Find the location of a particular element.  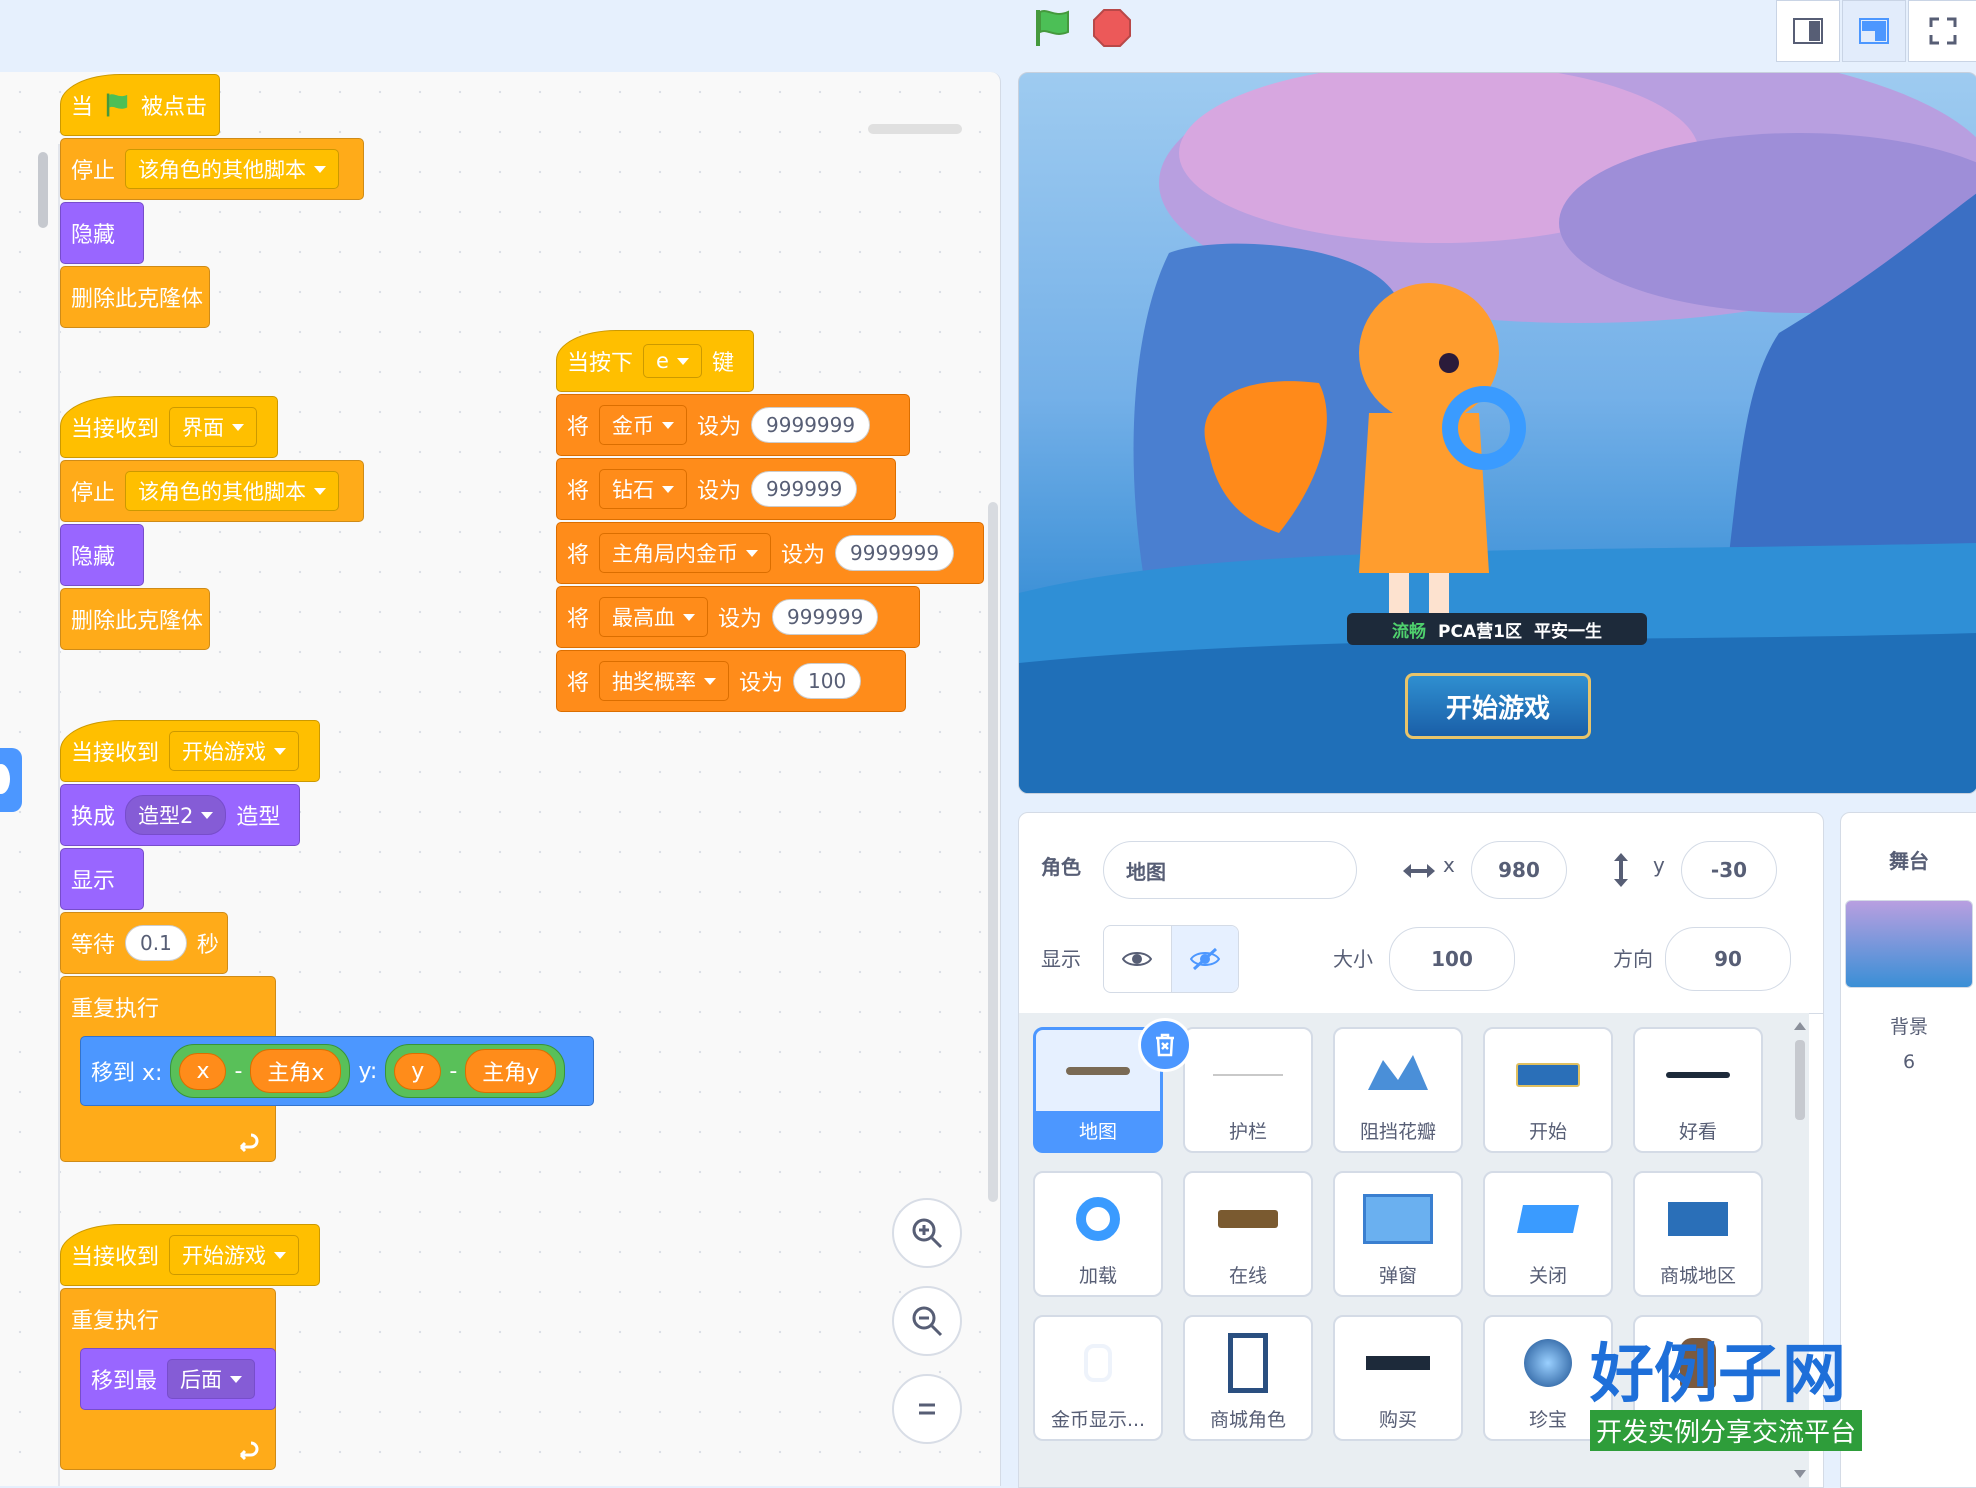

set-variable-block: 将 金币 设为 9999999 is located at coordinates (733, 425).